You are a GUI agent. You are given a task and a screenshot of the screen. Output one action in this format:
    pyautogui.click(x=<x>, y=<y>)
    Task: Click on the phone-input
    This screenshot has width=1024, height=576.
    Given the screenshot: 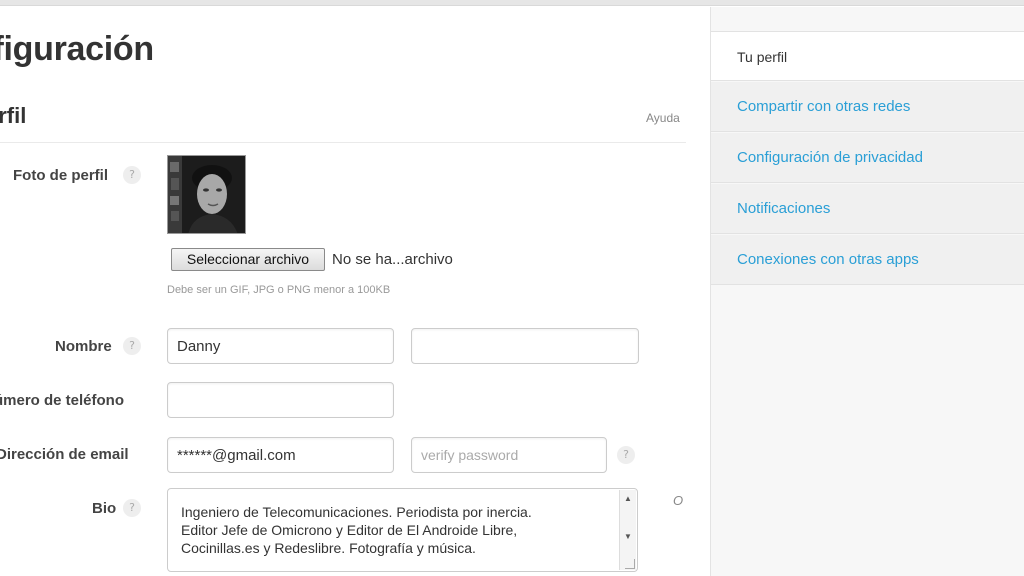 What is the action you would take?
    pyautogui.click(x=280, y=400)
    